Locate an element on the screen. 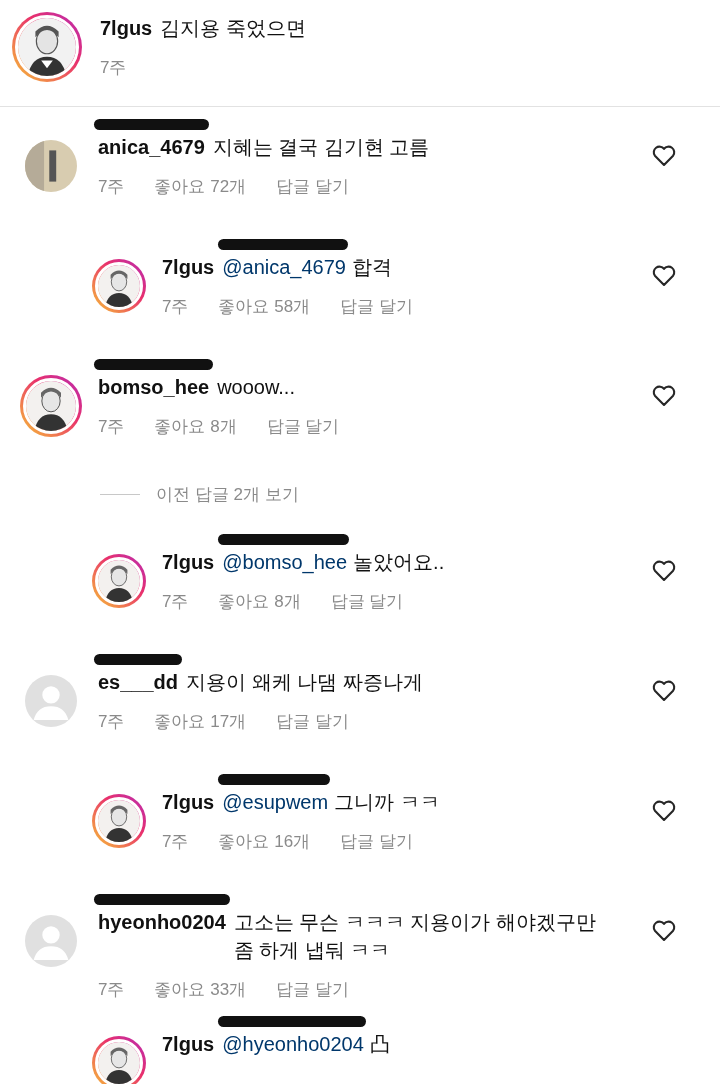 The width and height of the screenshot is (720, 1084). comment-text: 凸 is located at coordinates (380, 1044).